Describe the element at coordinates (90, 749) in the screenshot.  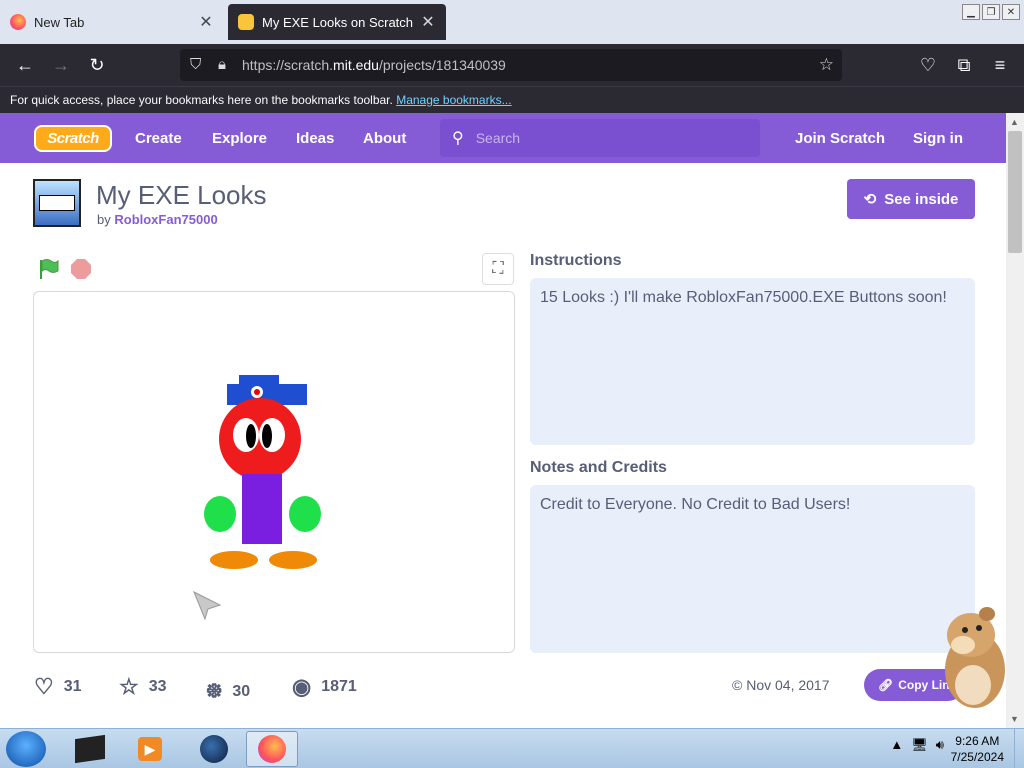
I see `taskbar-app-terminal-icon` at that location.